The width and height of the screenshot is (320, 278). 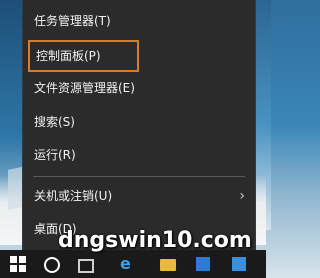 What do you see at coordinates (86, 266) in the screenshot?
I see `task-view-icon` at bounding box center [86, 266].